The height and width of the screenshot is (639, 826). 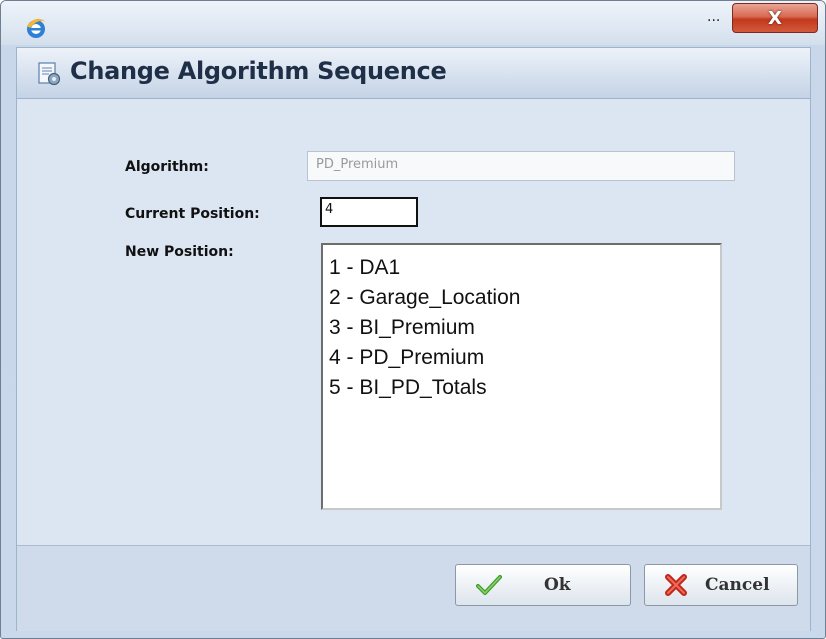 I want to click on close-button: X, so click(x=775, y=18).